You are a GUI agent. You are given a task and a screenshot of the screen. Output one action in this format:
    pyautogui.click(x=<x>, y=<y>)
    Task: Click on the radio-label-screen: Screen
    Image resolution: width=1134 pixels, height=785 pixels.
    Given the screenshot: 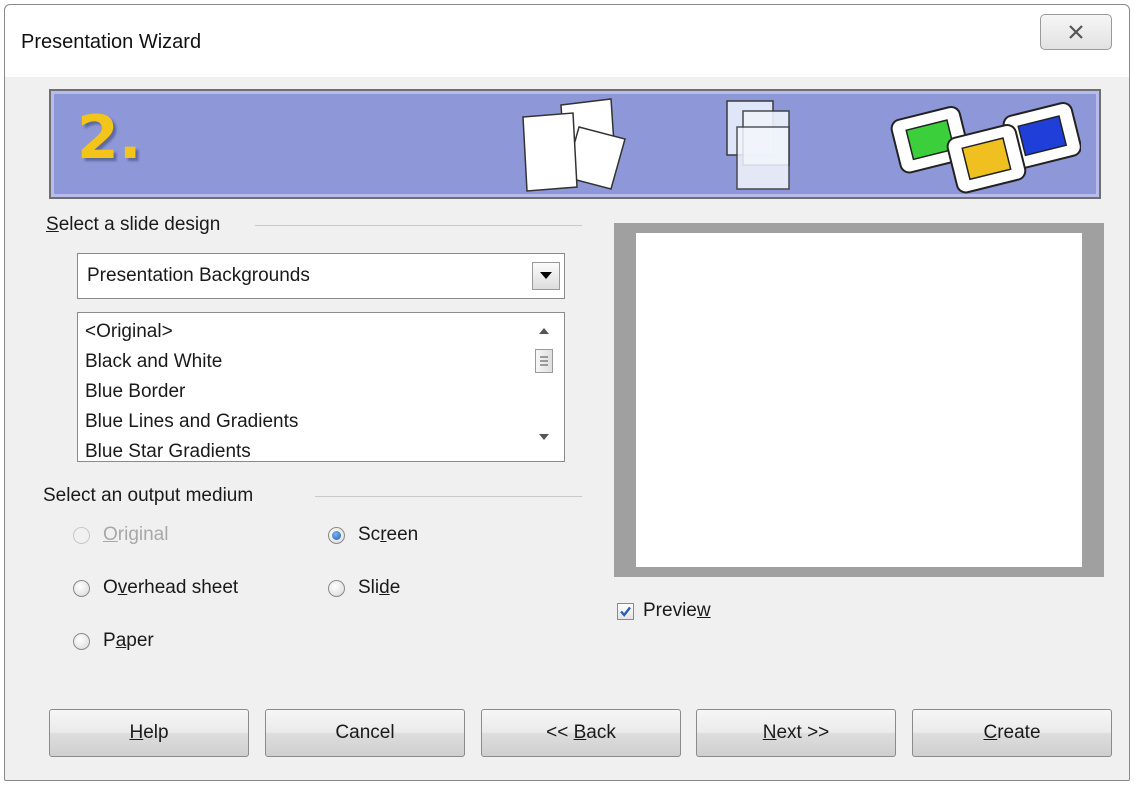 What is the action you would take?
    pyautogui.click(x=388, y=534)
    